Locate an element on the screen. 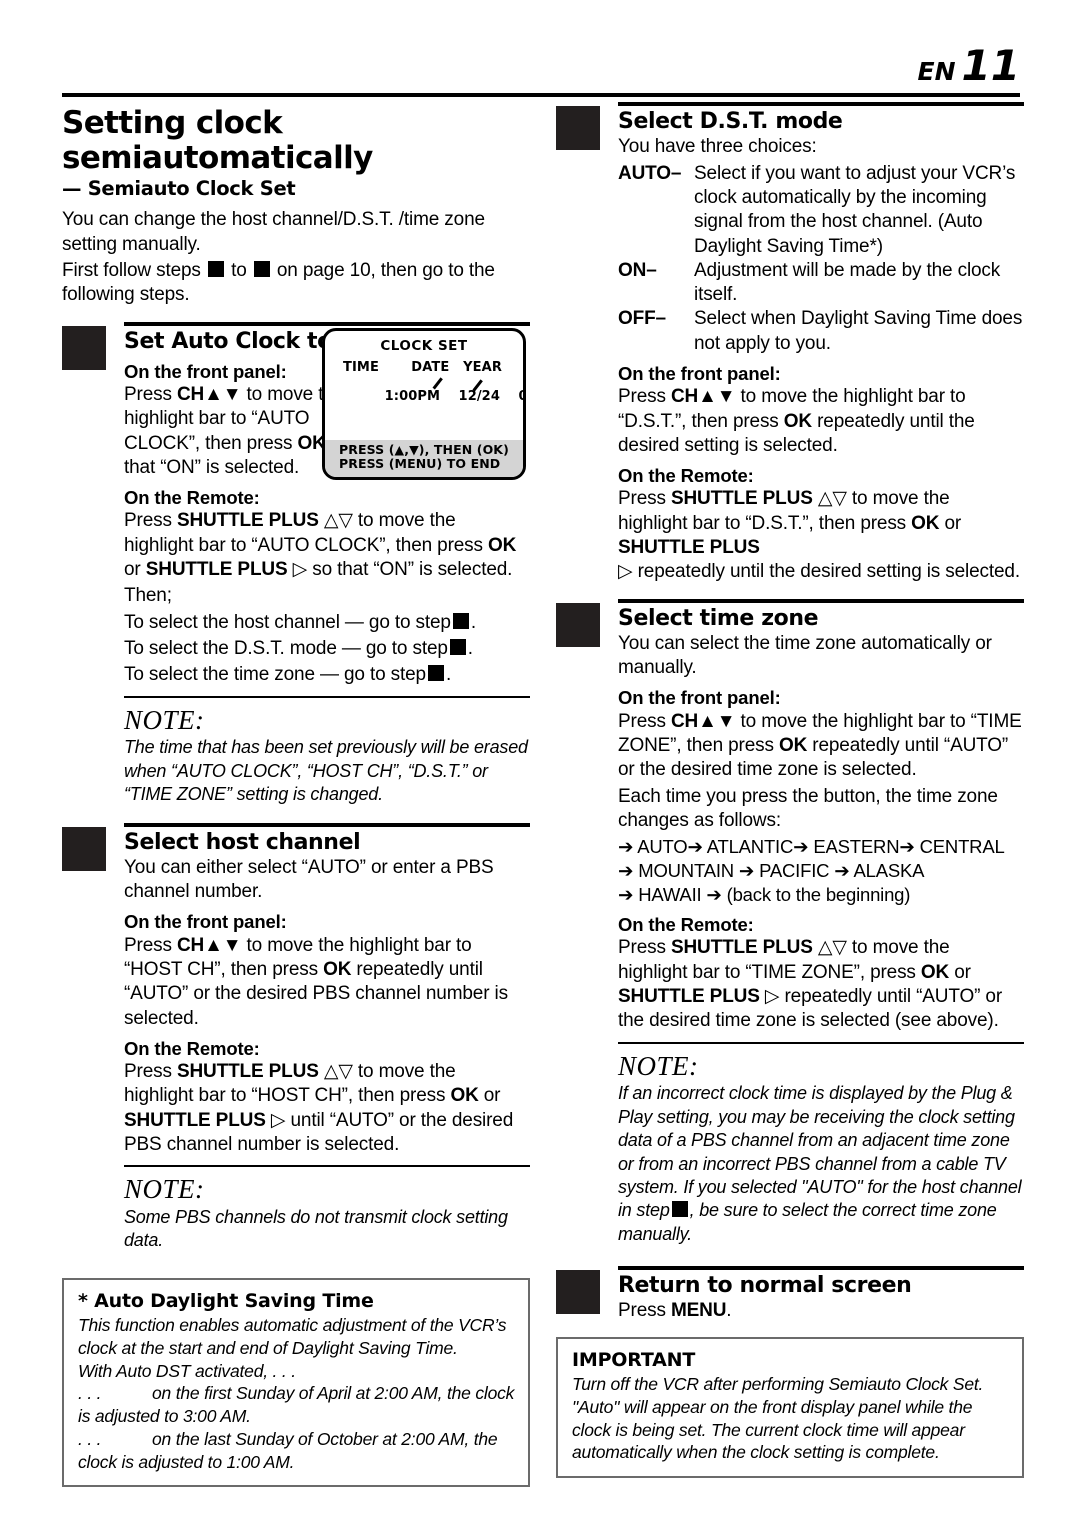 This screenshot has width=1080, height=1526. time-zone-cycle-line-2: ➔ MOUNTAIN ➔ PACIFIC ➔ ALASKA is located at coordinates (771, 871).